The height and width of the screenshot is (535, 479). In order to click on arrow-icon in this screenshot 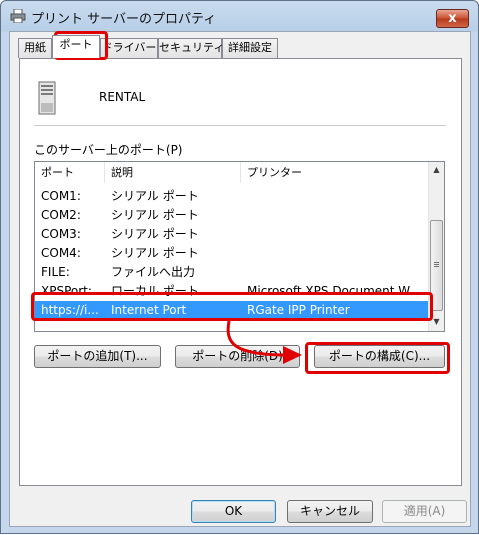, I will do `click(264, 342)`.